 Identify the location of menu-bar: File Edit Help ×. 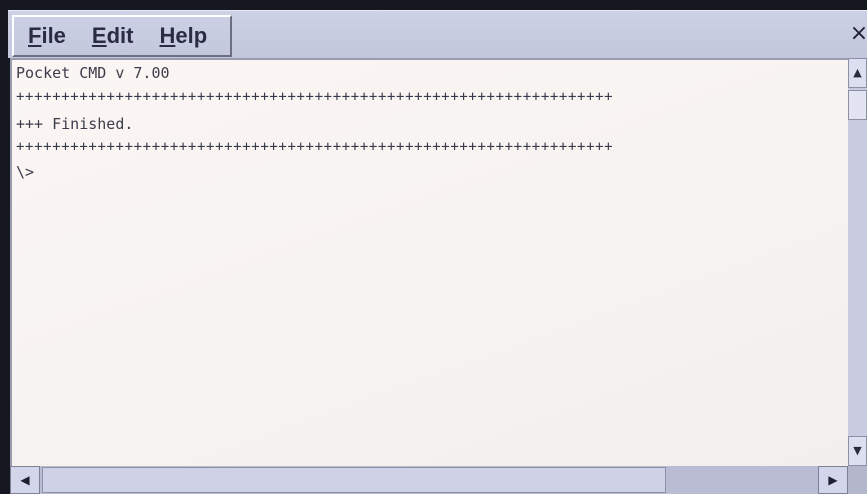
(437, 34).